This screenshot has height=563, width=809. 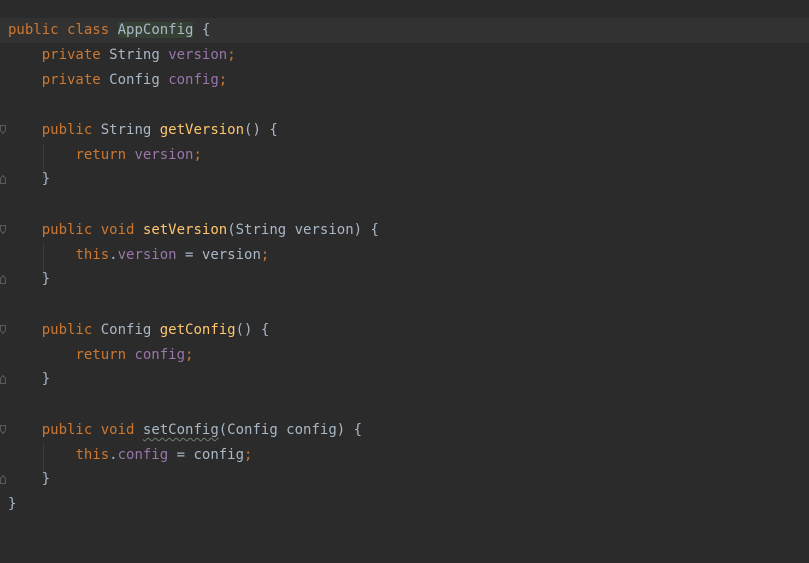 What do you see at coordinates (404, 455) in the screenshot?
I see `code-line-assign-config: this.config = config;` at bounding box center [404, 455].